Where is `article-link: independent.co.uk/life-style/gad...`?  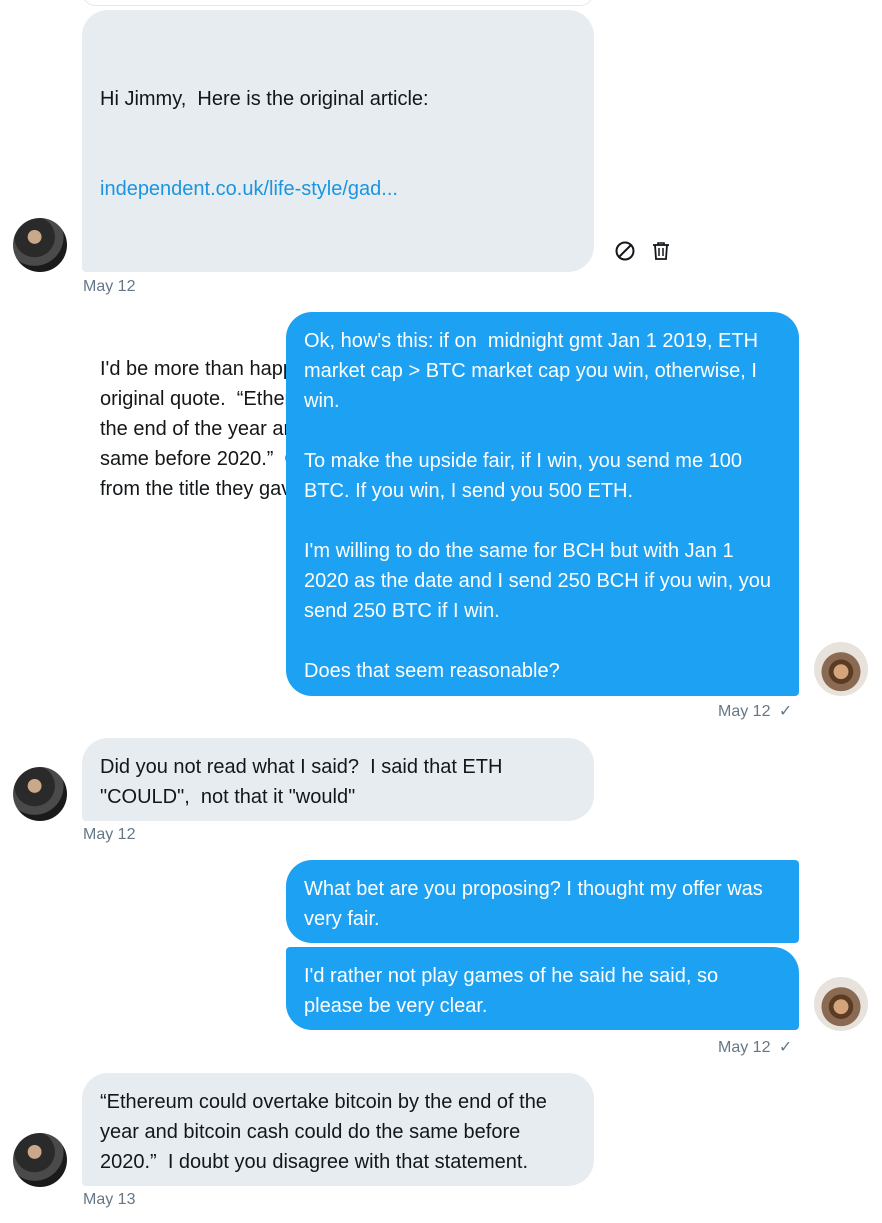 article-link: independent.co.uk/life-style/gad... is located at coordinates (338, 189).